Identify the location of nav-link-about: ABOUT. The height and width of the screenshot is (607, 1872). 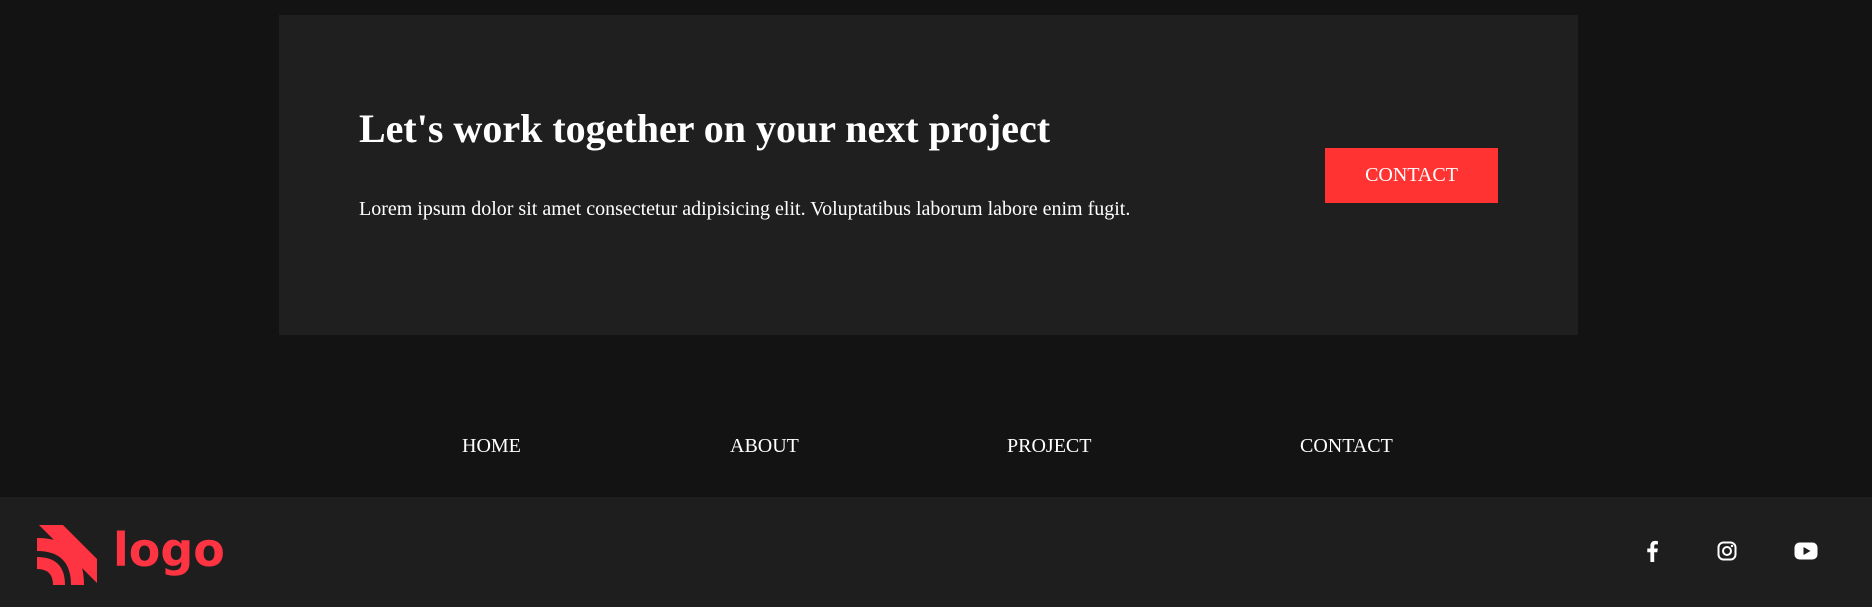
(764, 446).